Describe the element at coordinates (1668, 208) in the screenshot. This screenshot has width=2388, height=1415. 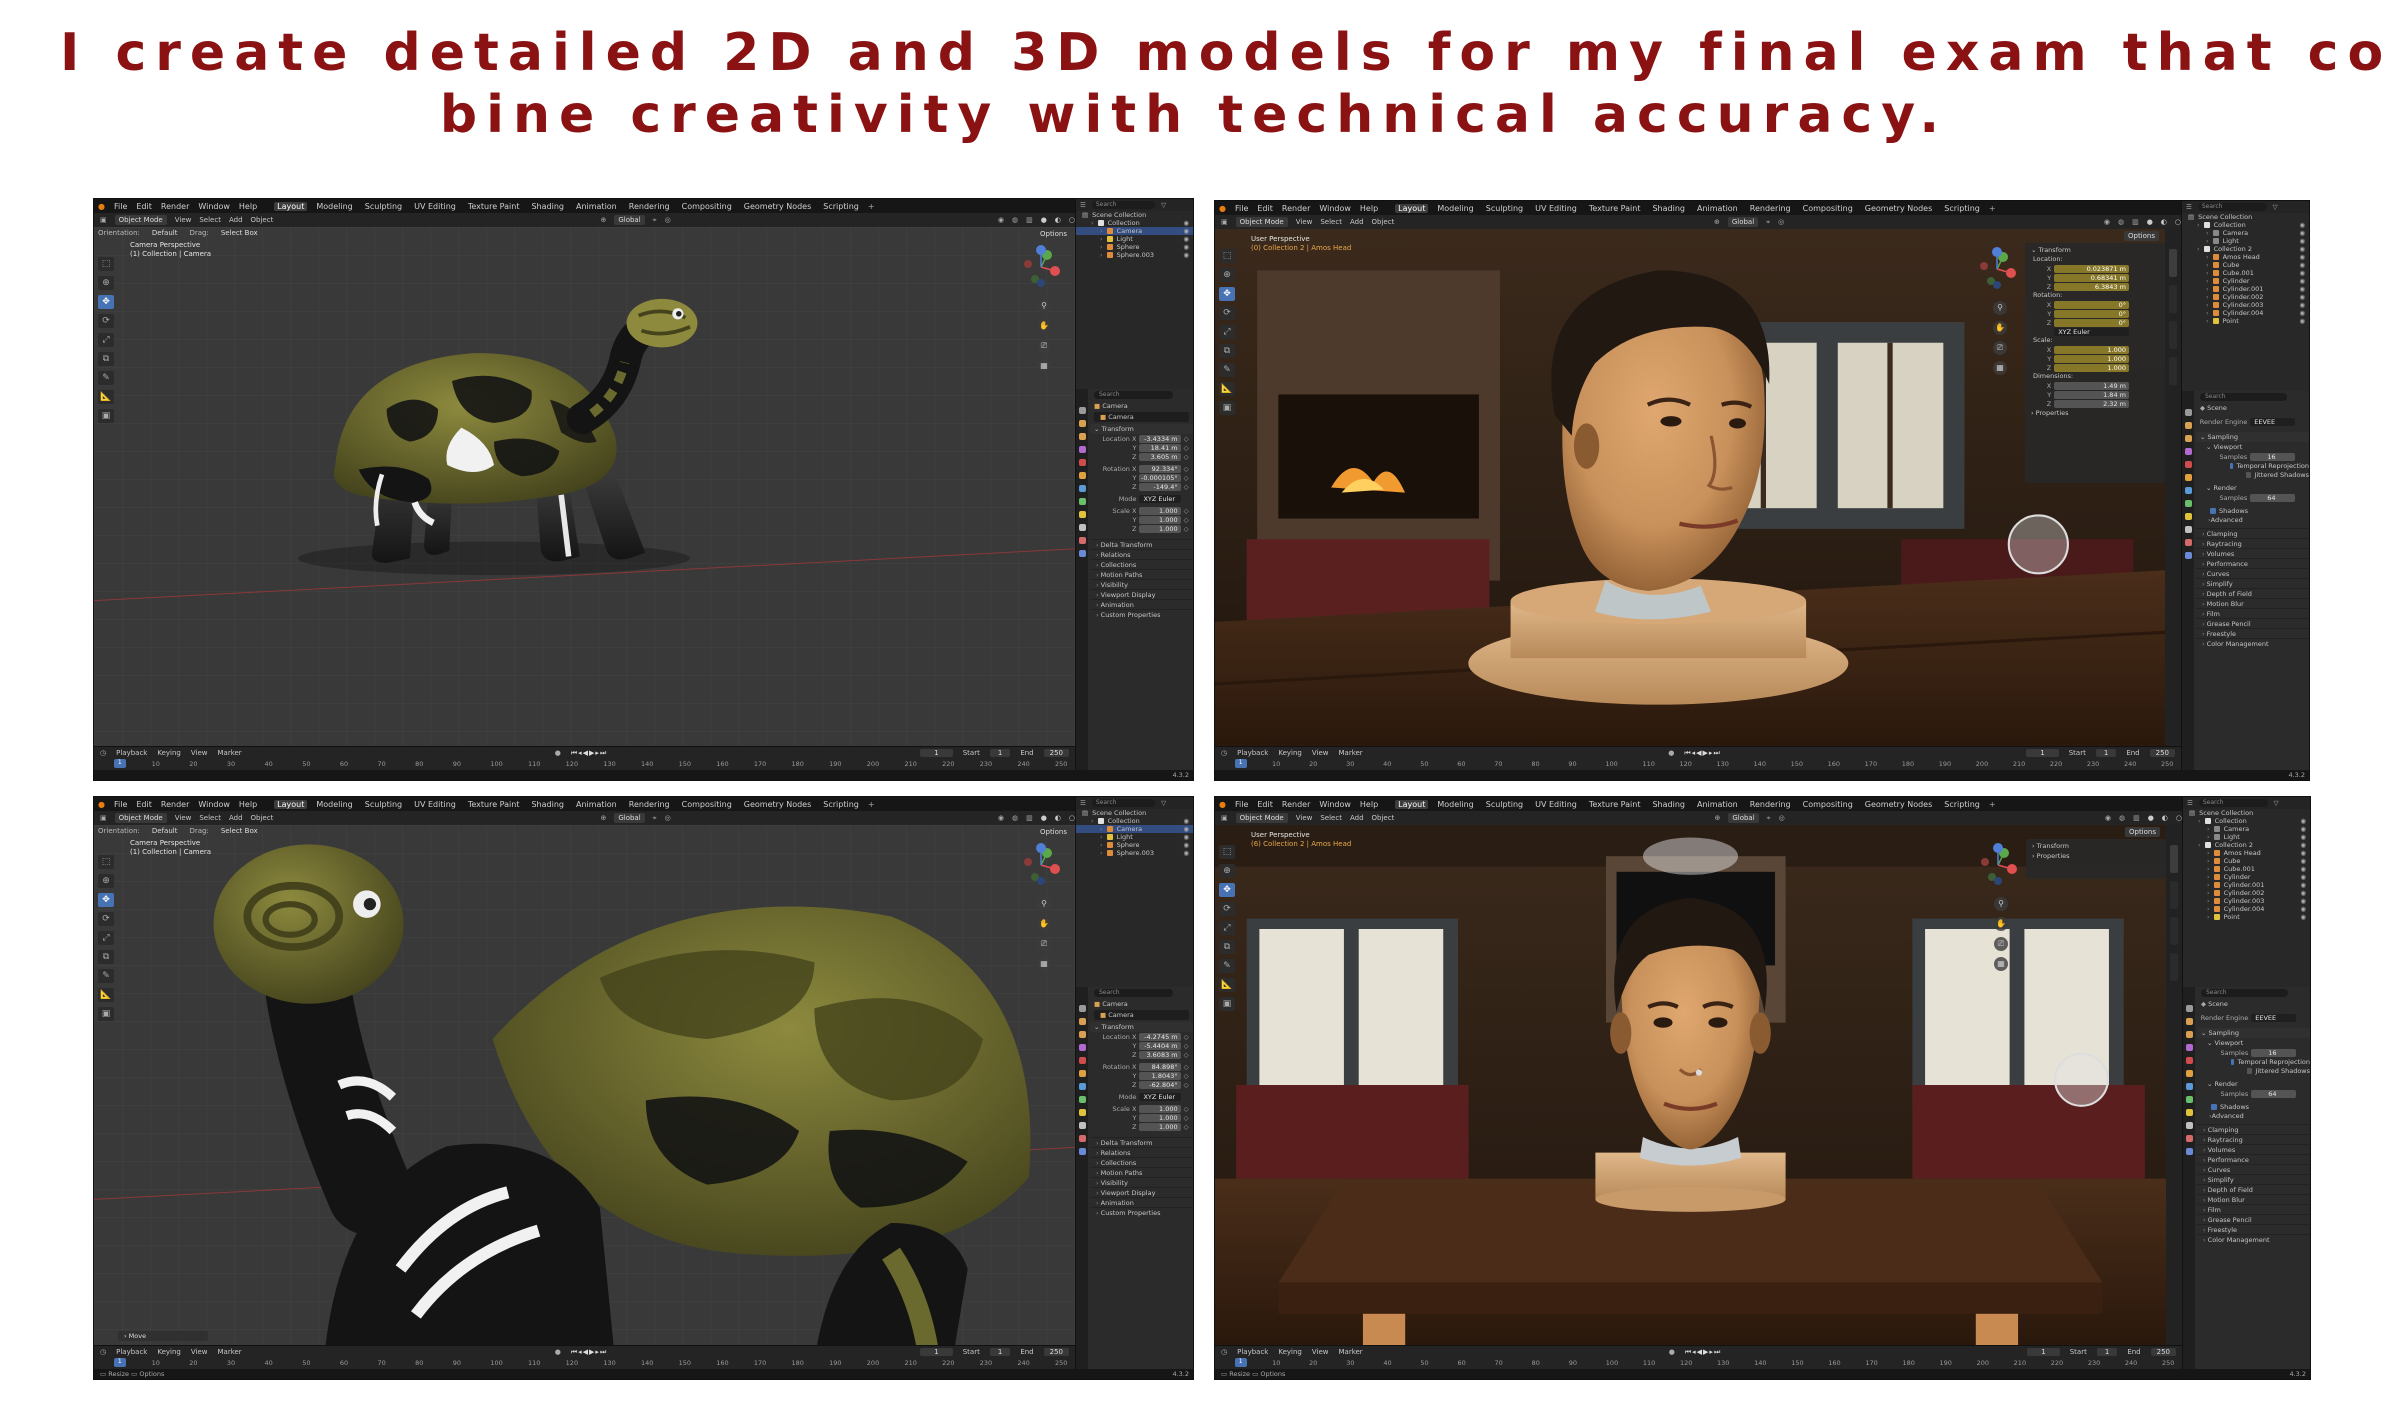
I see `tab-shading: Shading` at that location.